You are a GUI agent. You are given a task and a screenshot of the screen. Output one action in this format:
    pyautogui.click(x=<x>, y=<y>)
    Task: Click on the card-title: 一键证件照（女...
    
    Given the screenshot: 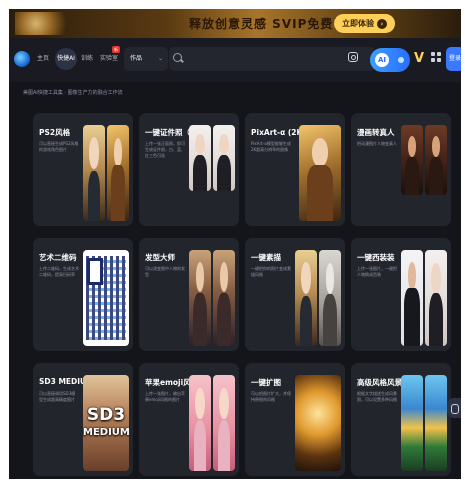 What is the action you would take?
    pyautogui.click(x=170, y=132)
    